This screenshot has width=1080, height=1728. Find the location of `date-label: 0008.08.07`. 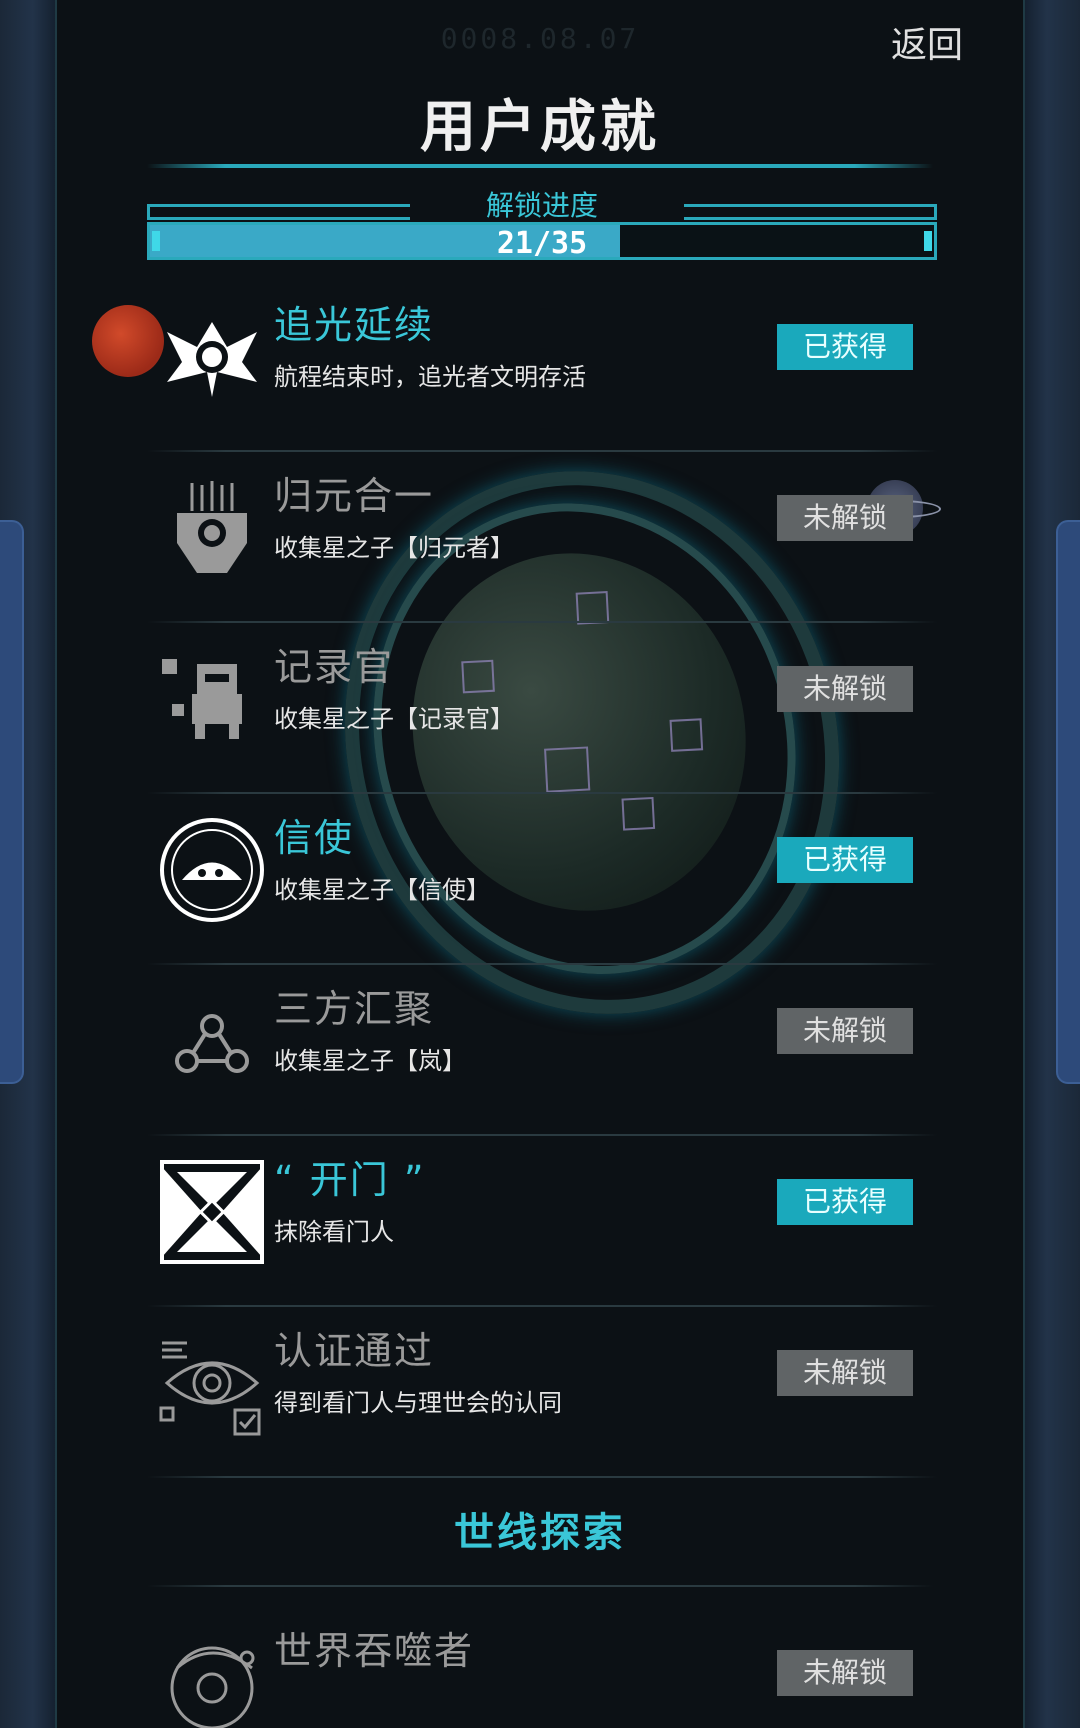

date-label: 0008.08.07 is located at coordinates (540, 38).